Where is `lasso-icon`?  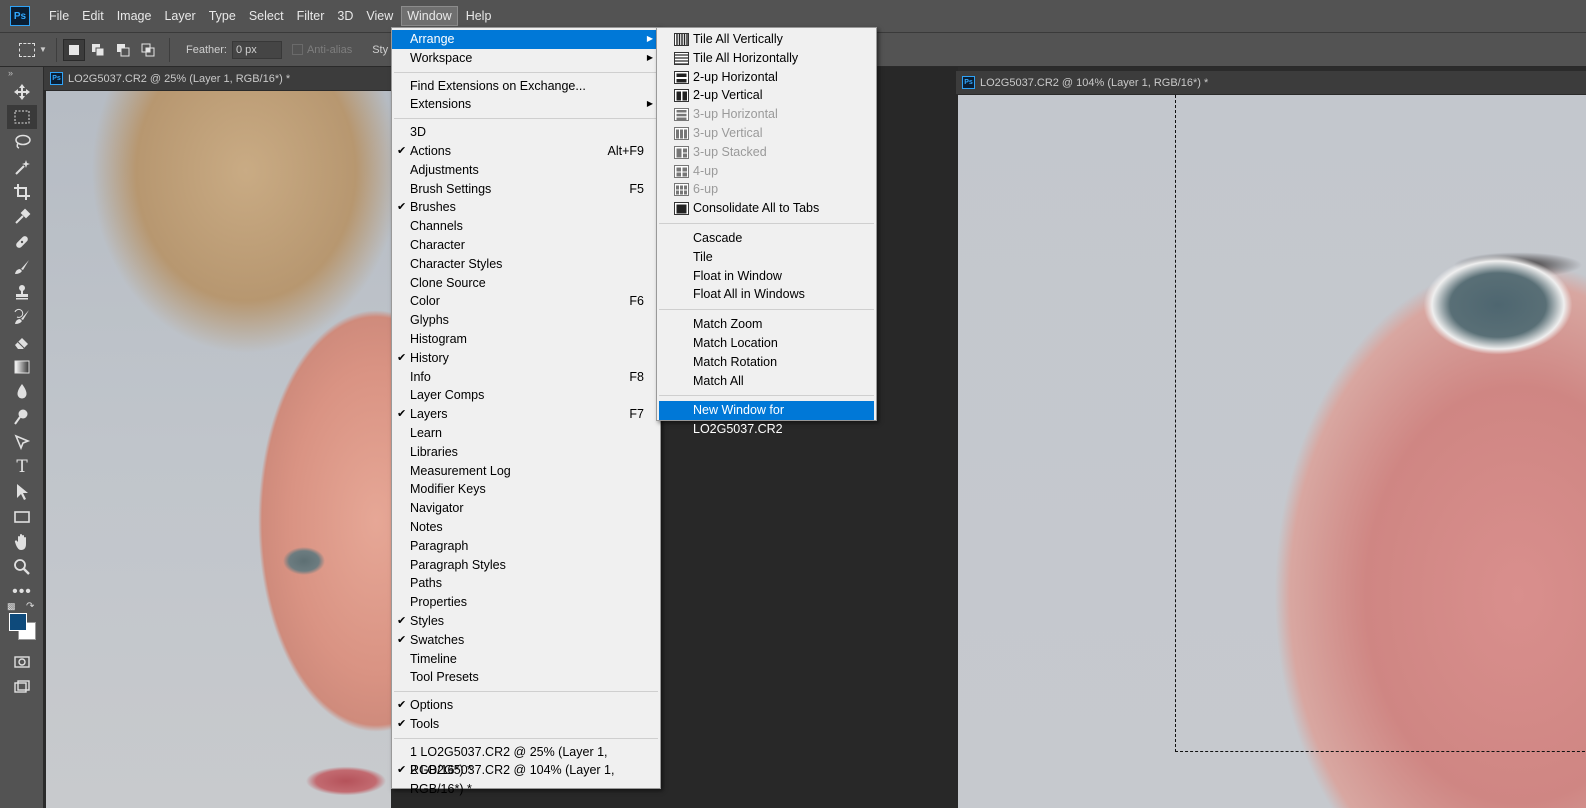 lasso-icon is located at coordinates (22, 142).